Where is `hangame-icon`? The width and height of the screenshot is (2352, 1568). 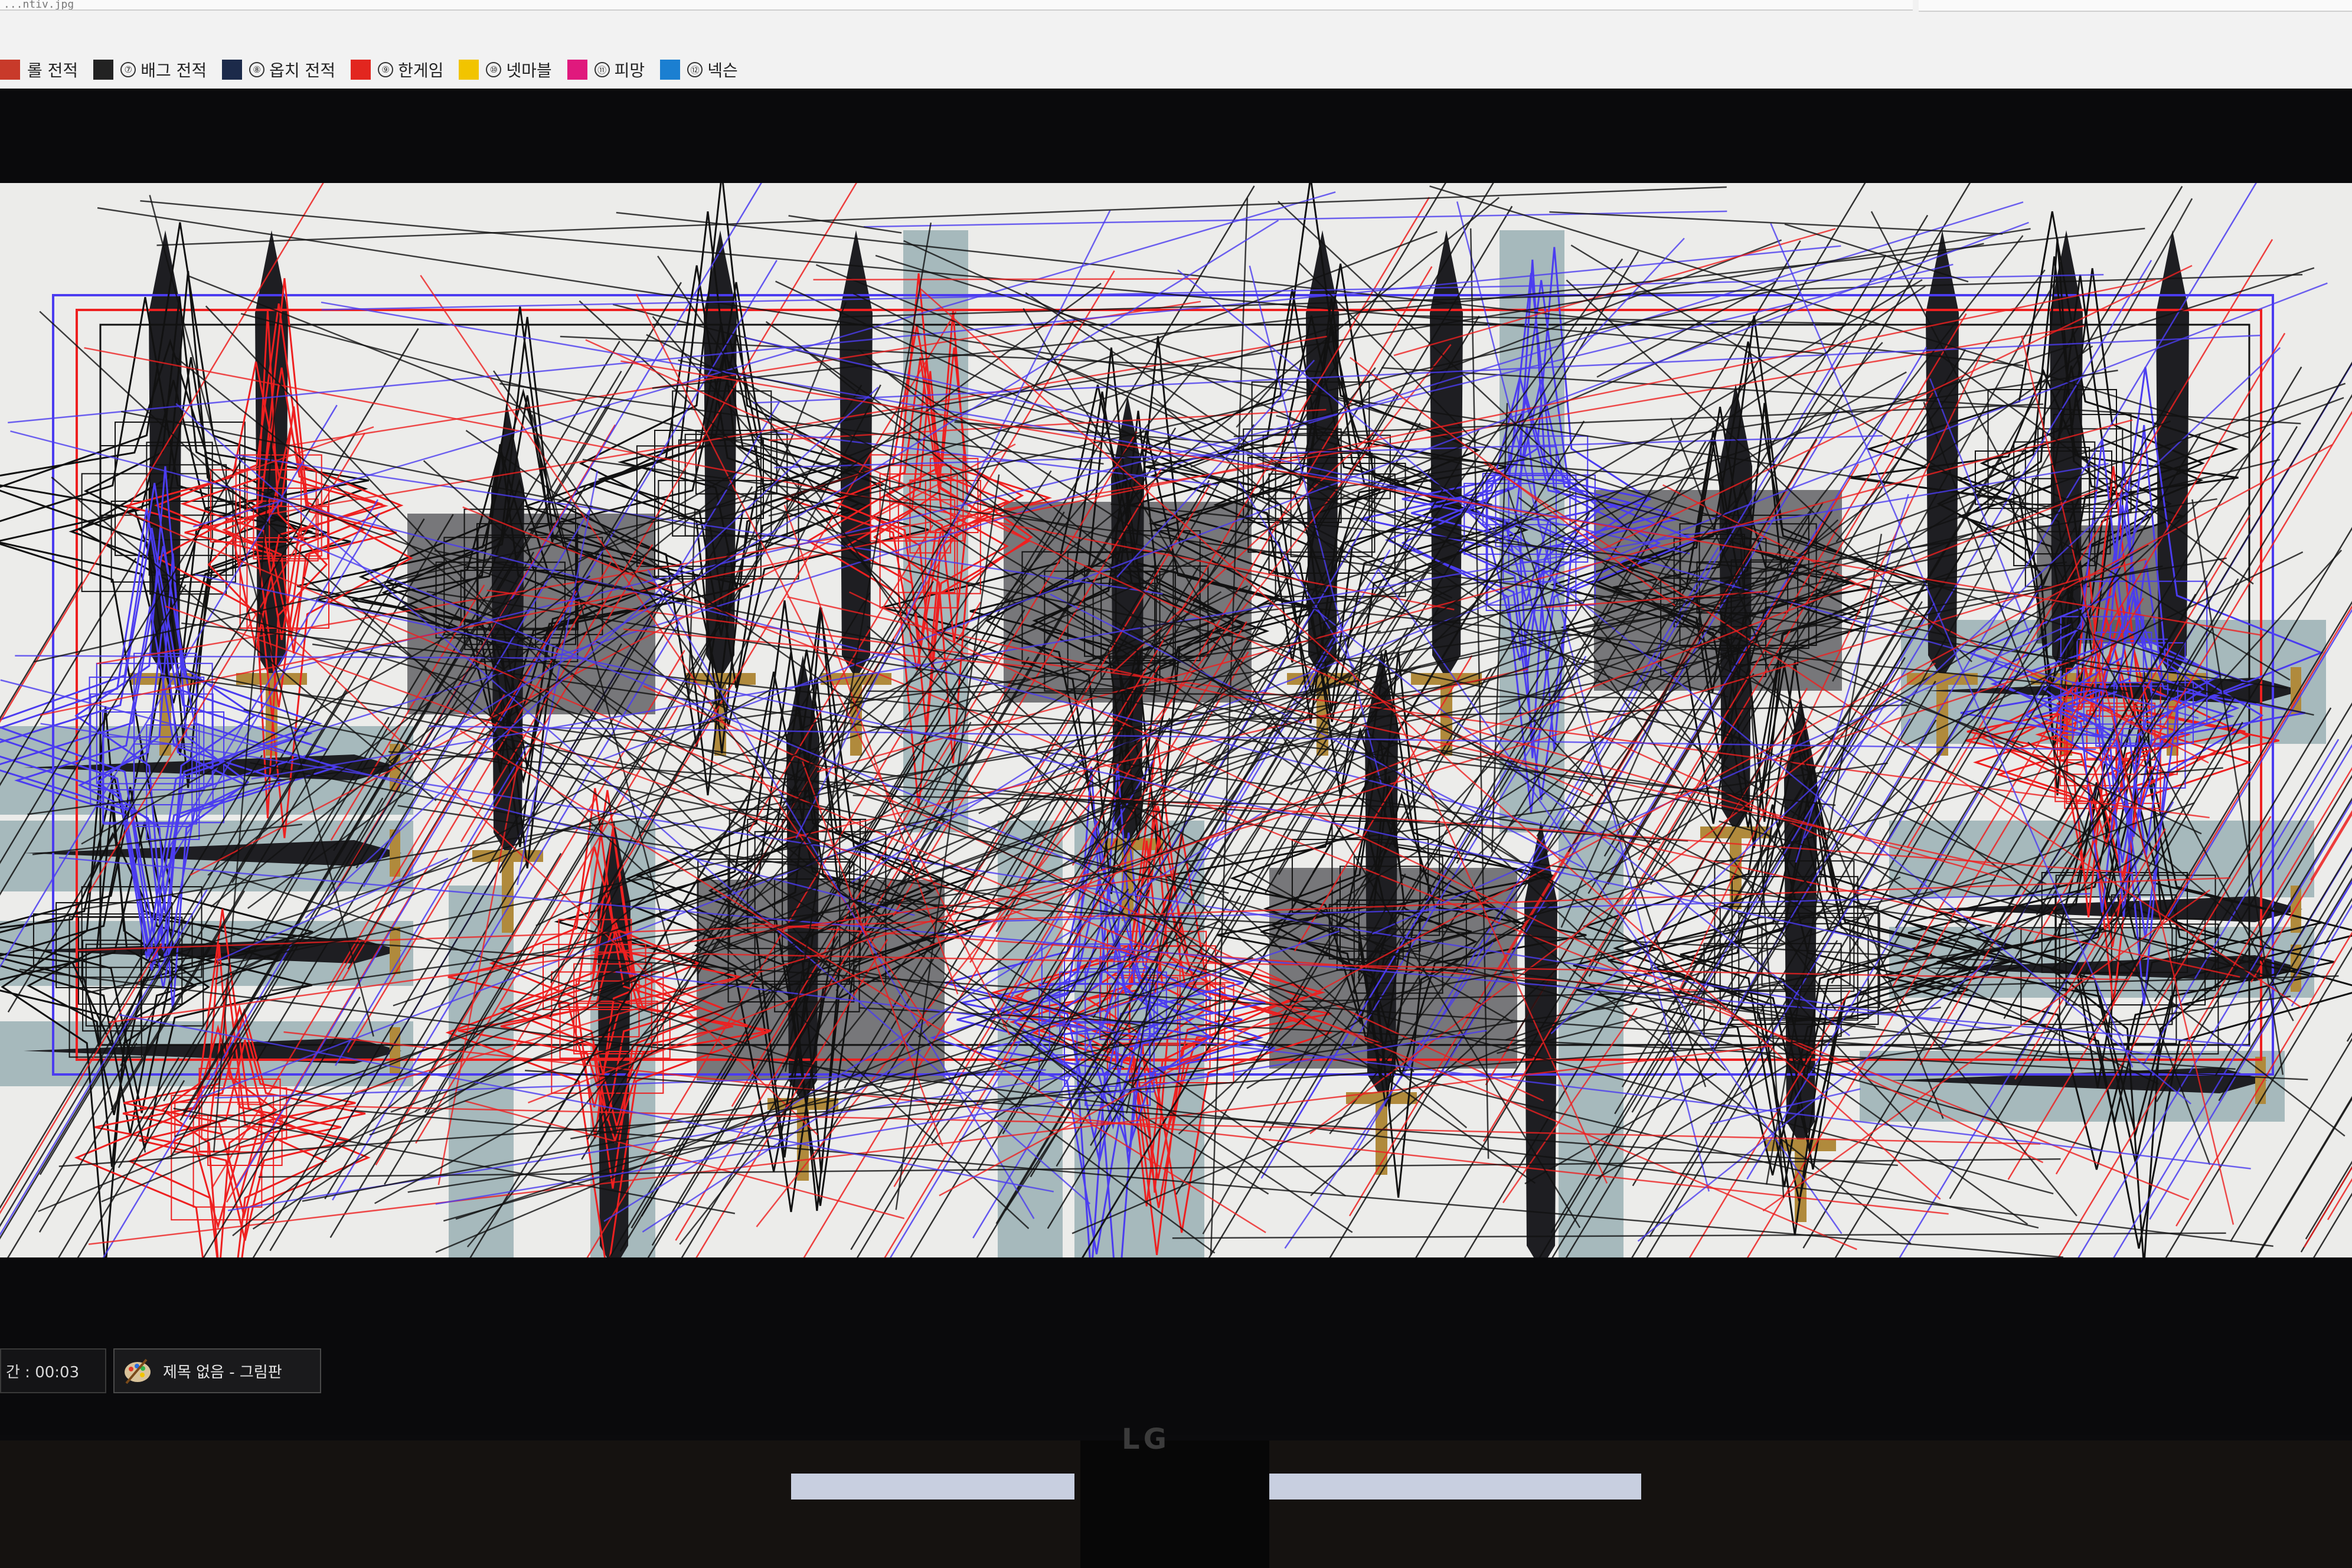
hangame-icon is located at coordinates (361, 70).